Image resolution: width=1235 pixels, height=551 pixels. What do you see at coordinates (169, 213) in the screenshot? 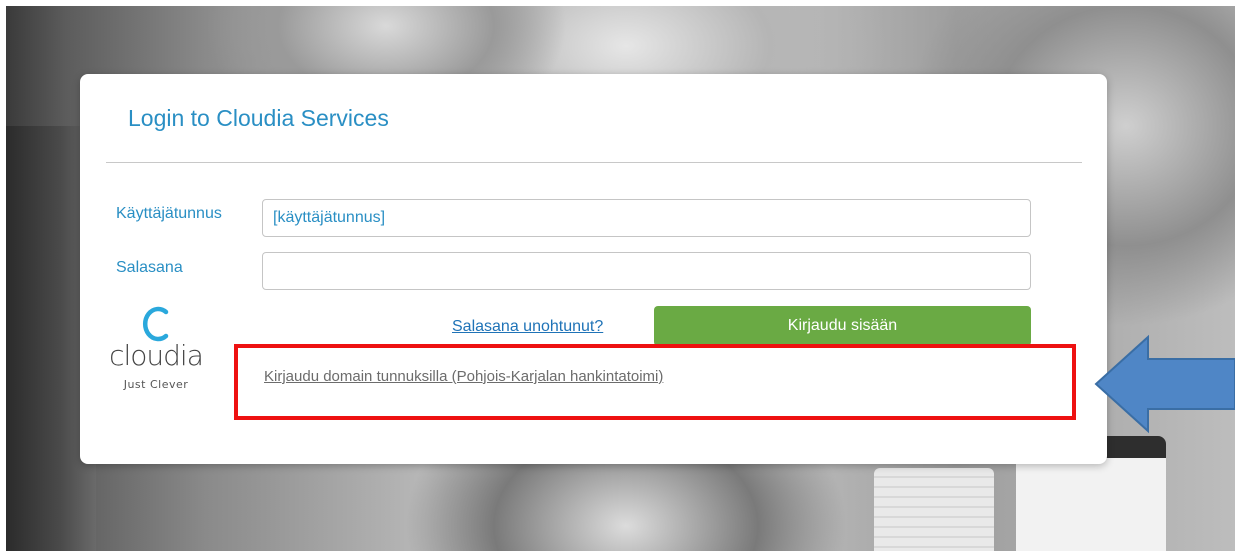
I see `username-label: Käyttäjätunnus` at bounding box center [169, 213].